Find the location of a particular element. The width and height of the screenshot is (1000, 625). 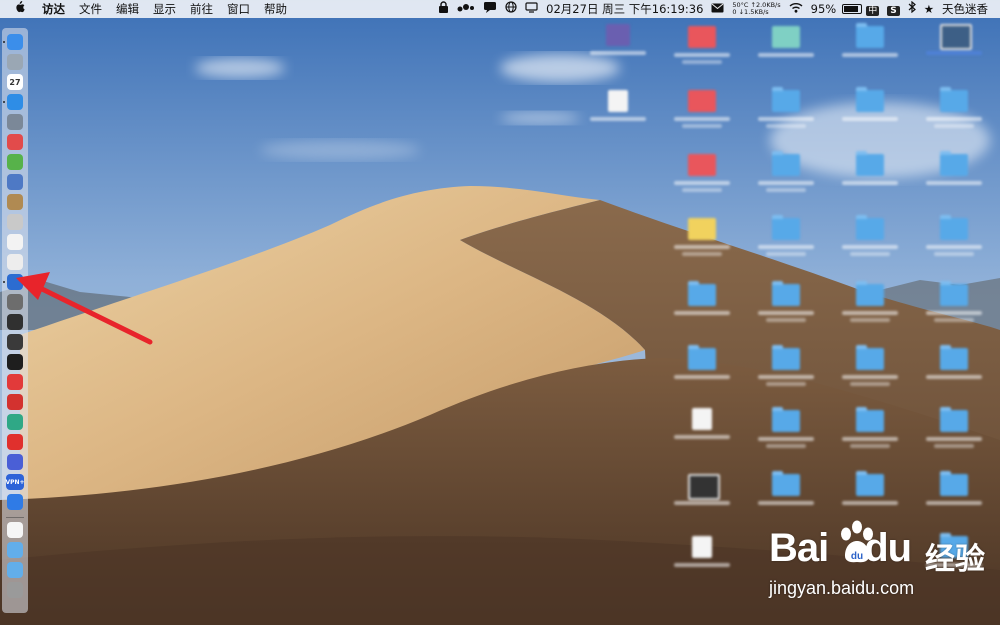

dock: 27 VPN+ is located at coordinates (15, 320).